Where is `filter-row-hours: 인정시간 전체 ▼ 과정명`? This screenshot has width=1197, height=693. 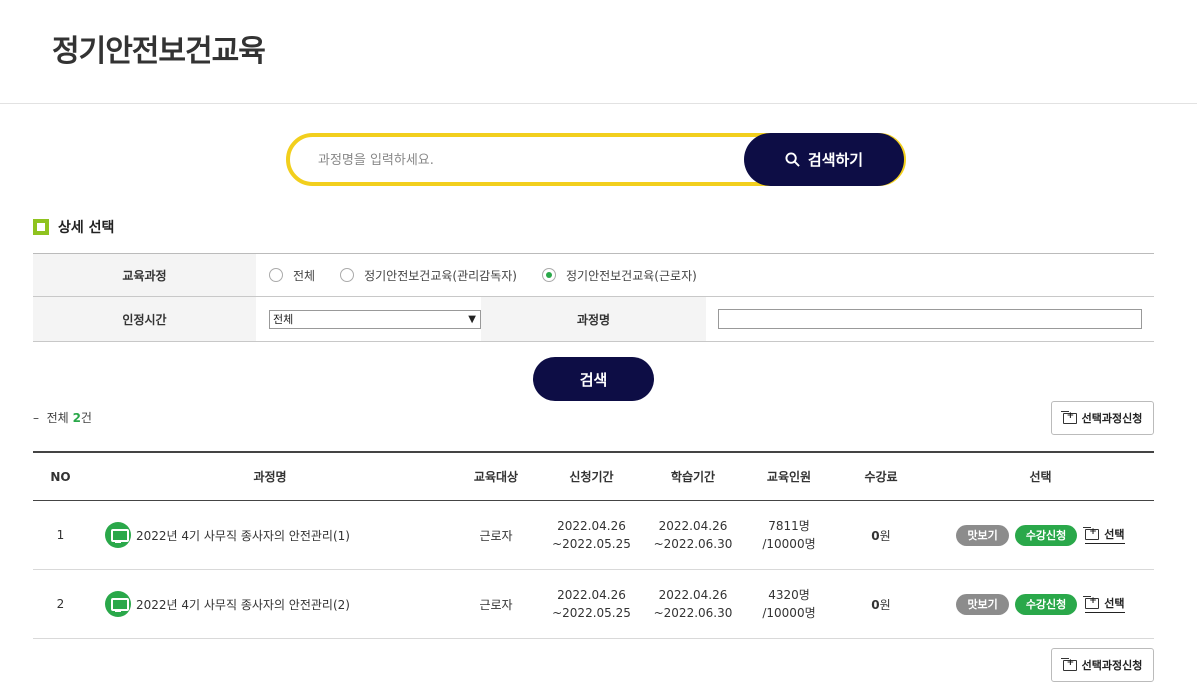 filter-row-hours: 인정시간 전체 ▼ 과정명 is located at coordinates (593, 319).